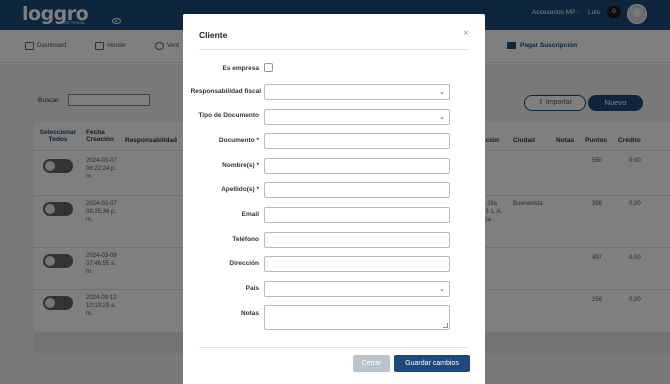 Image resolution: width=670 pixels, height=384 pixels. Describe the element at coordinates (357, 92) in the screenshot. I see `responsabilidad-select: ⌄` at that location.